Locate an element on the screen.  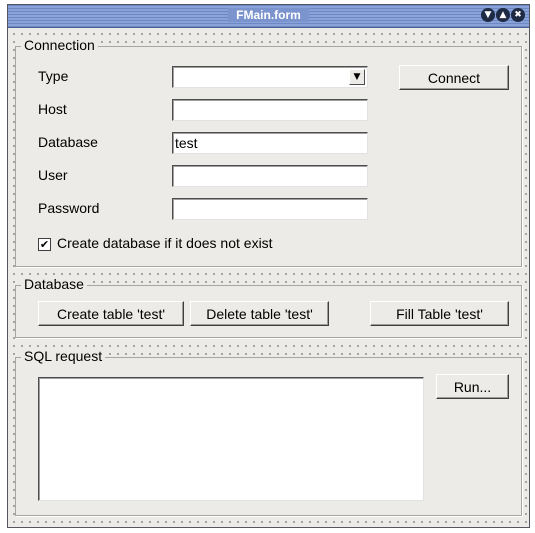
sql-request-group-title: SQL request is located at coordinates (63, 356).